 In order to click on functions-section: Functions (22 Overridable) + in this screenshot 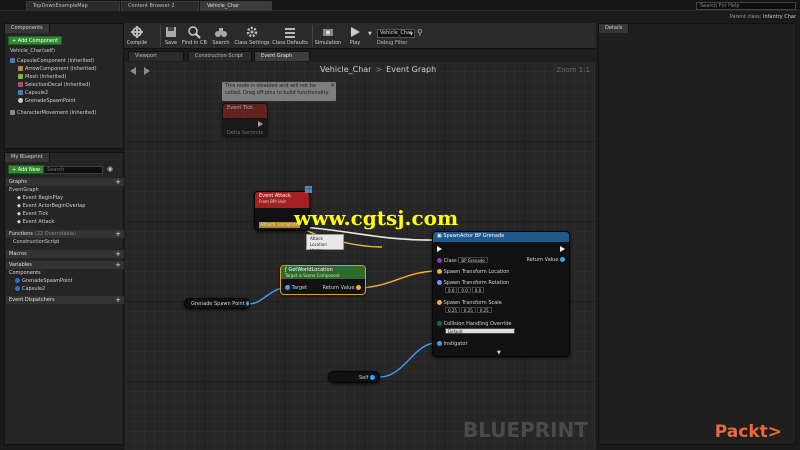, I will do `click(65, 234)`.